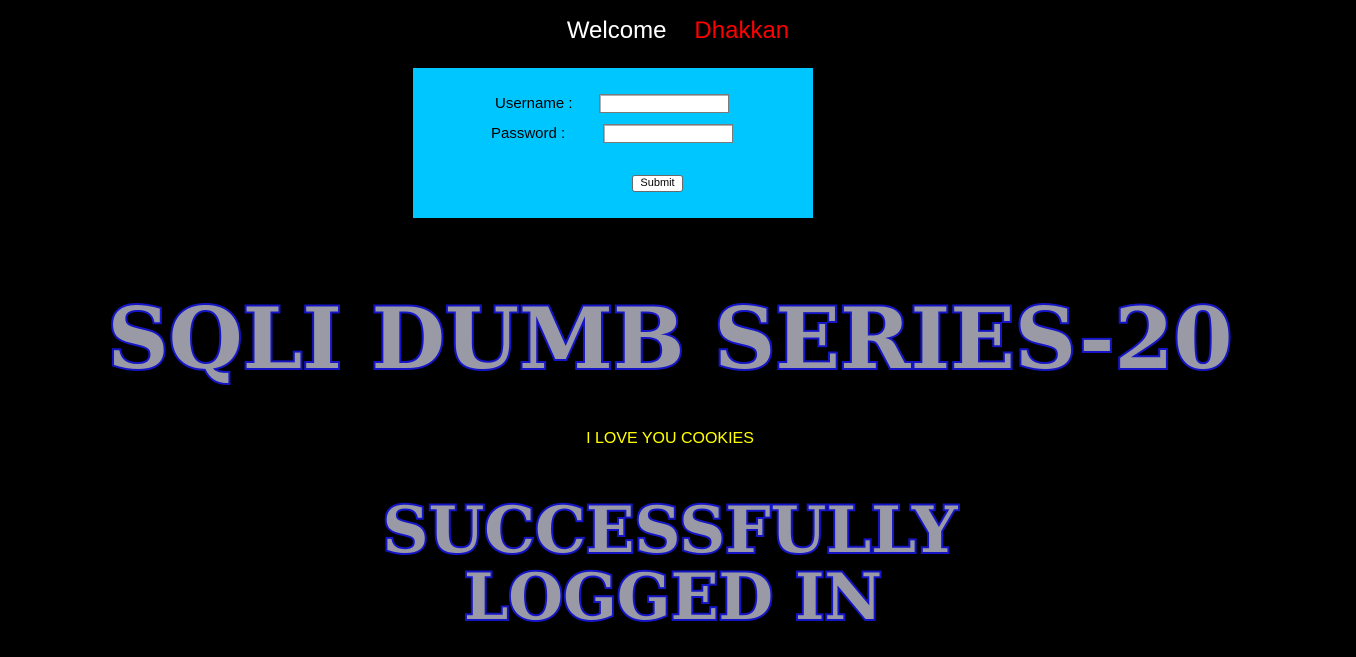 Image resolution: width=1356 pixels, height=657 pixels. Describe the element at coordinates (528, 133) in the screenshot. I see `password-label: Password :` at that location.